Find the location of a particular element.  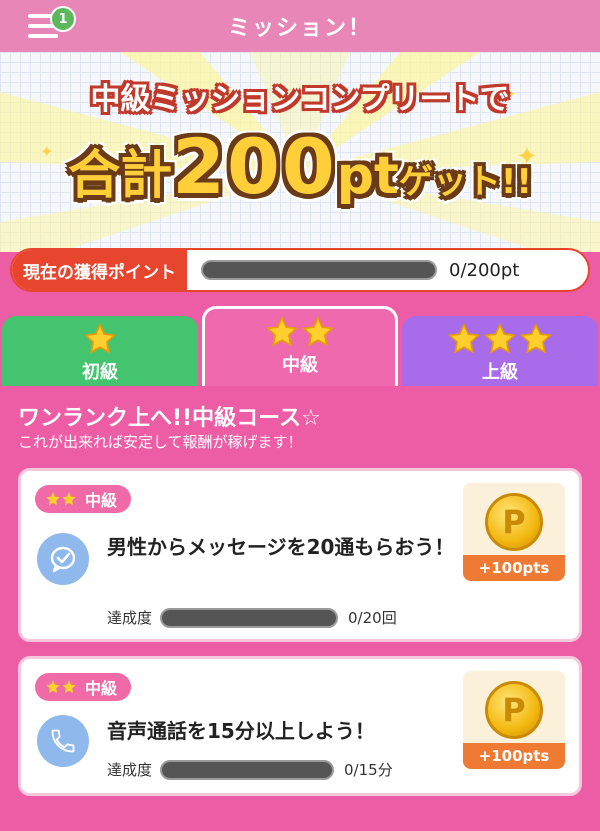

page-title: ミッション！ is located at coordinates (299, 28).